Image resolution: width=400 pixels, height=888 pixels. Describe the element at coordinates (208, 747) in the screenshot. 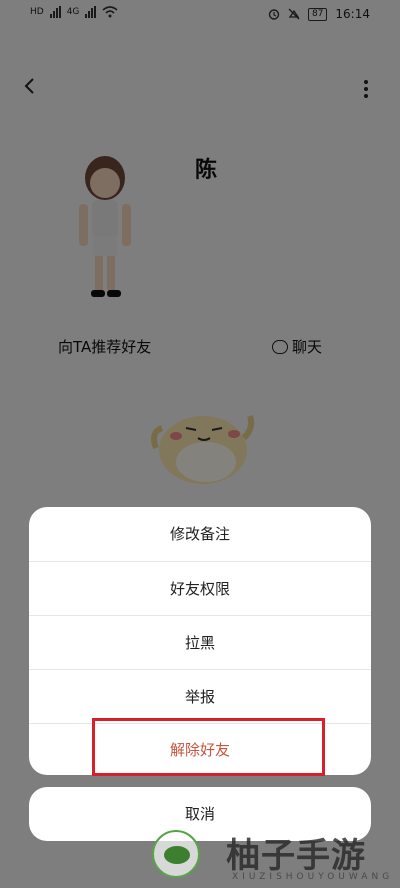

I see `highlight-annotation` at that location.